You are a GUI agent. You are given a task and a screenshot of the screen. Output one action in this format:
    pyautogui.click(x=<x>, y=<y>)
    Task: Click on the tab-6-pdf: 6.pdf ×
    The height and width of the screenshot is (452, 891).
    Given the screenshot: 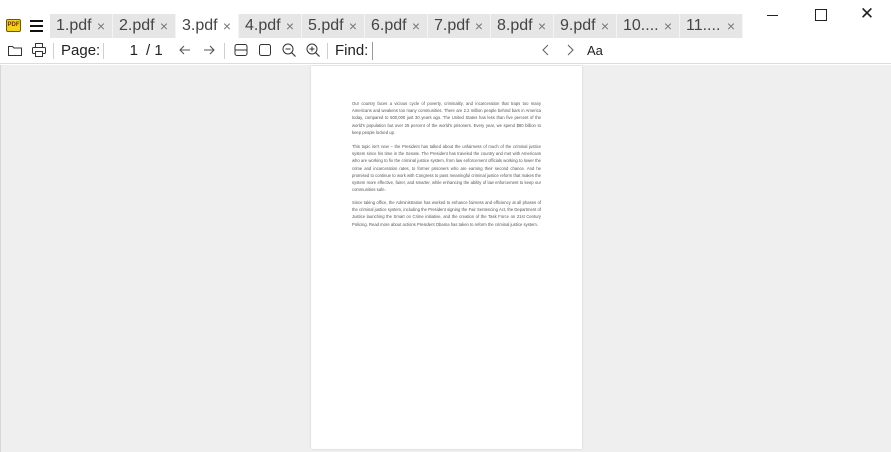 What is the action you would take?
    pyautogui.click(x=396, y=26)
    